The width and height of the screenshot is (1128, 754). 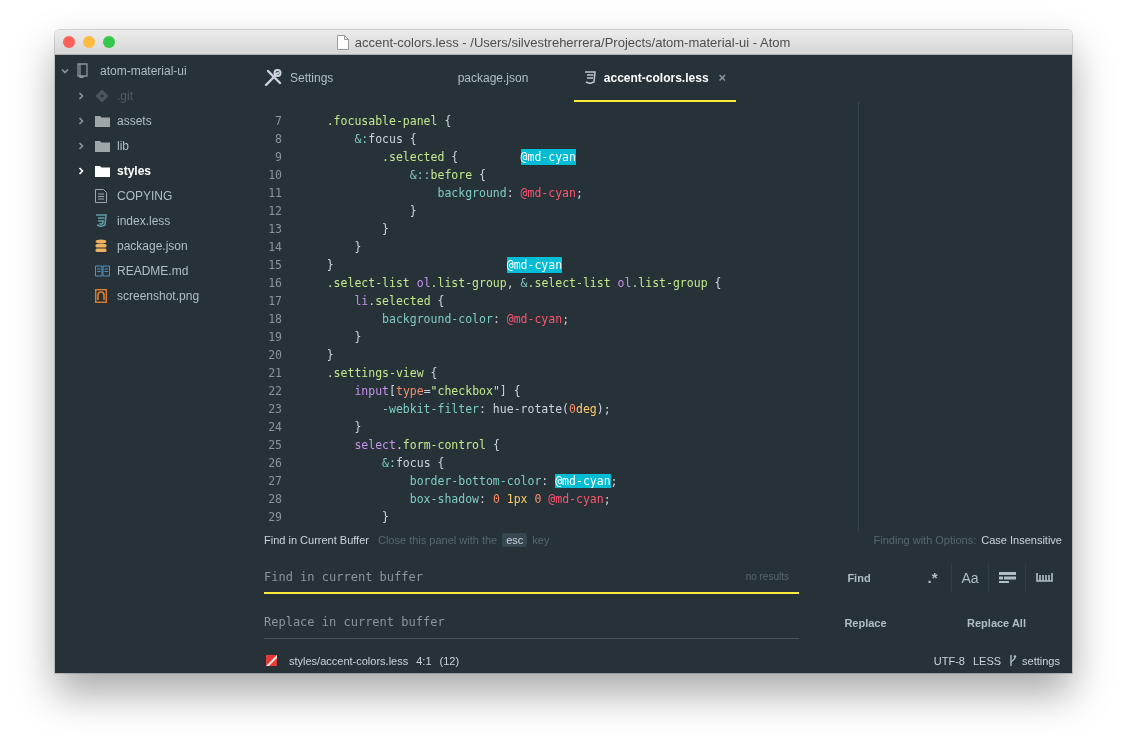 What do you see at coordinates (101, 195) in the screenshot?
I see `text-file-icon` at bounding box center [101, 195].